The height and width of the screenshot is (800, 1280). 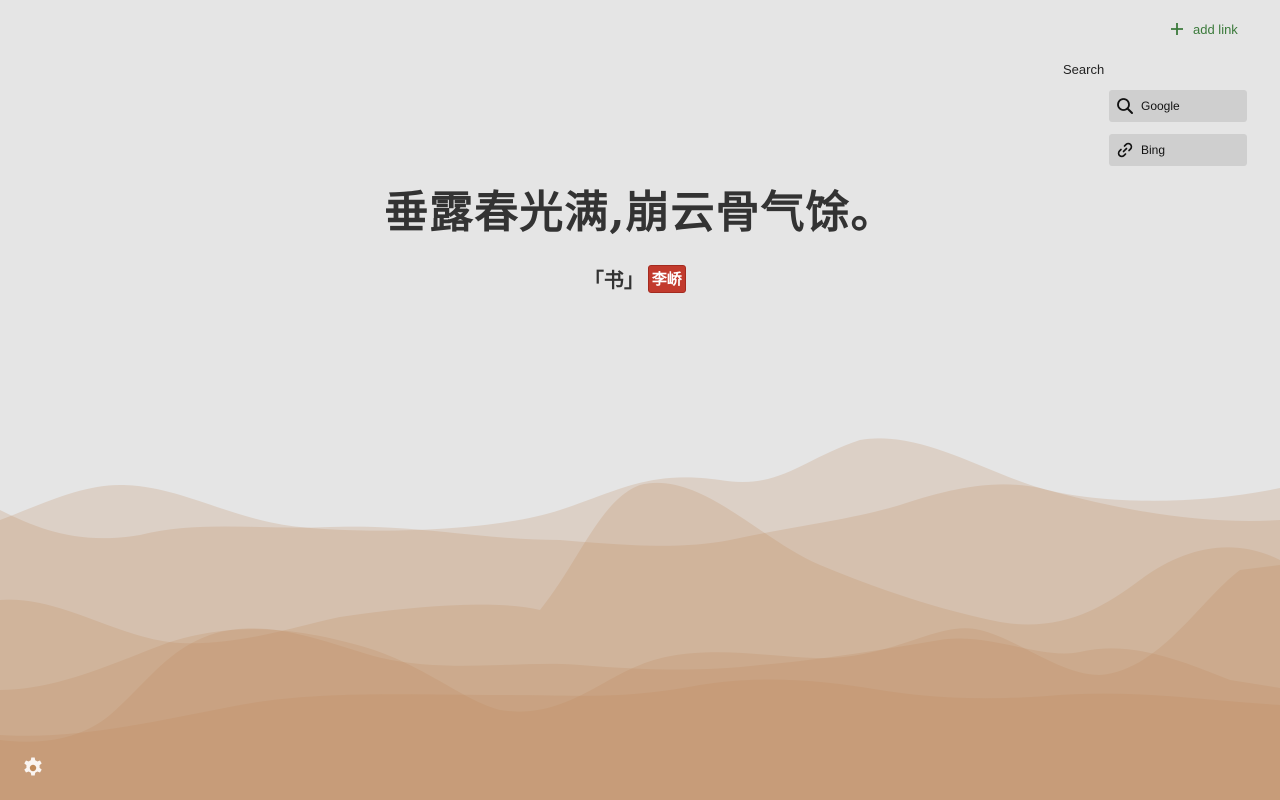 What do you see at coordinates (1215, 29) in the screenshot?
I see `add-link-label: add link` at bounding box center [1215, 29].